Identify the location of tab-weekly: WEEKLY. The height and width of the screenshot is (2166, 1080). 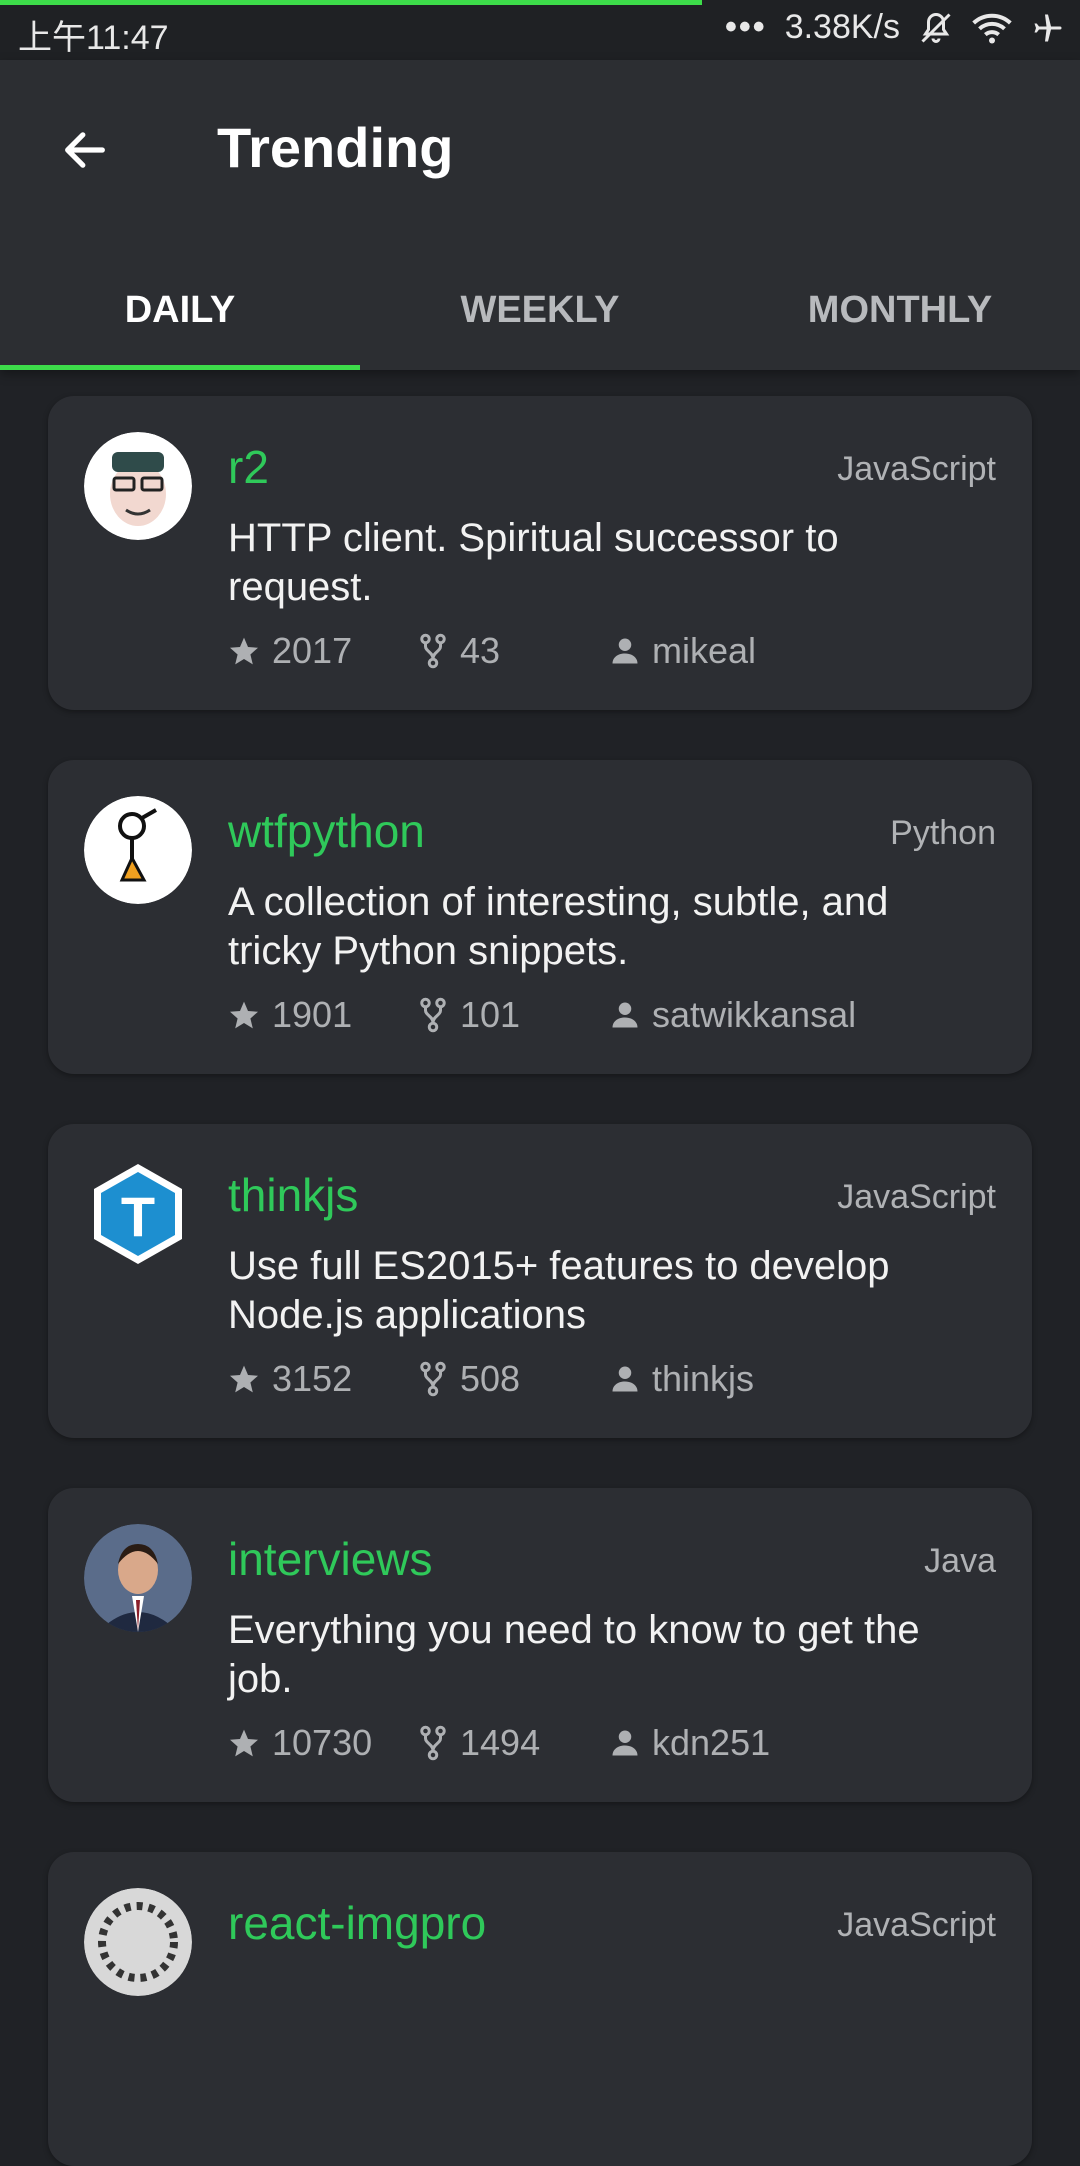
(540, 310).